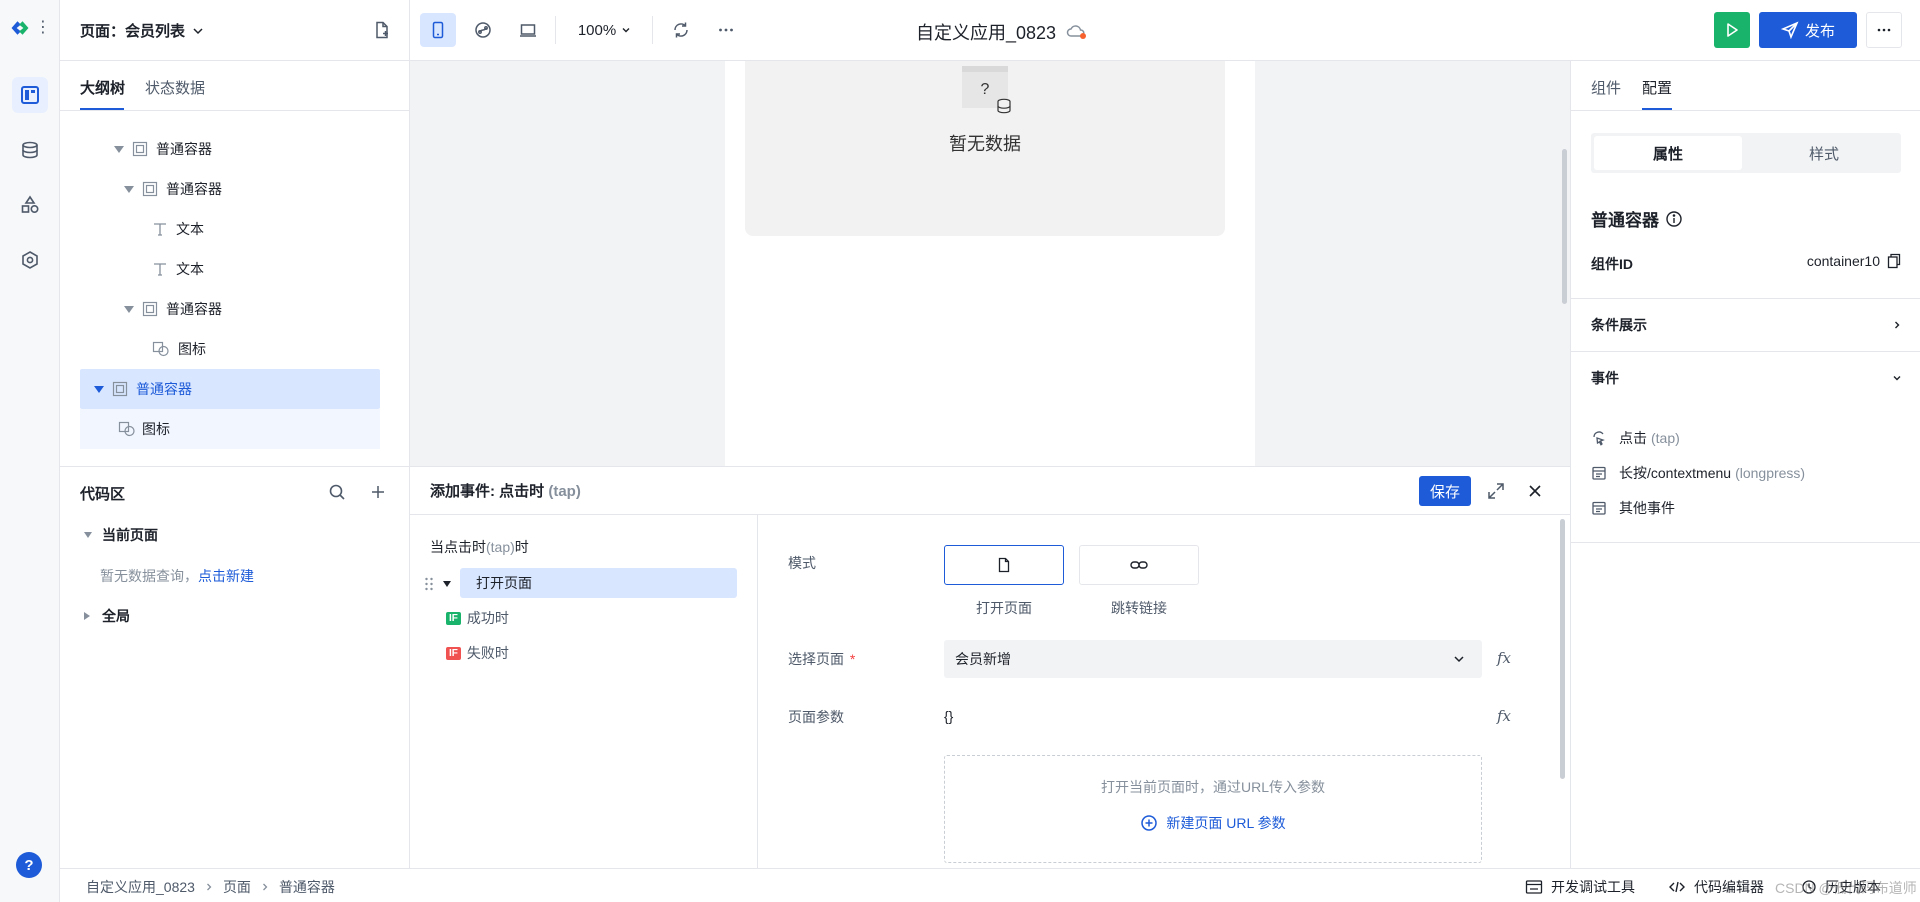 This screenshot has height=902, width=1920. I want to click on breadcrumb-item: 页面, so click(237, 887).